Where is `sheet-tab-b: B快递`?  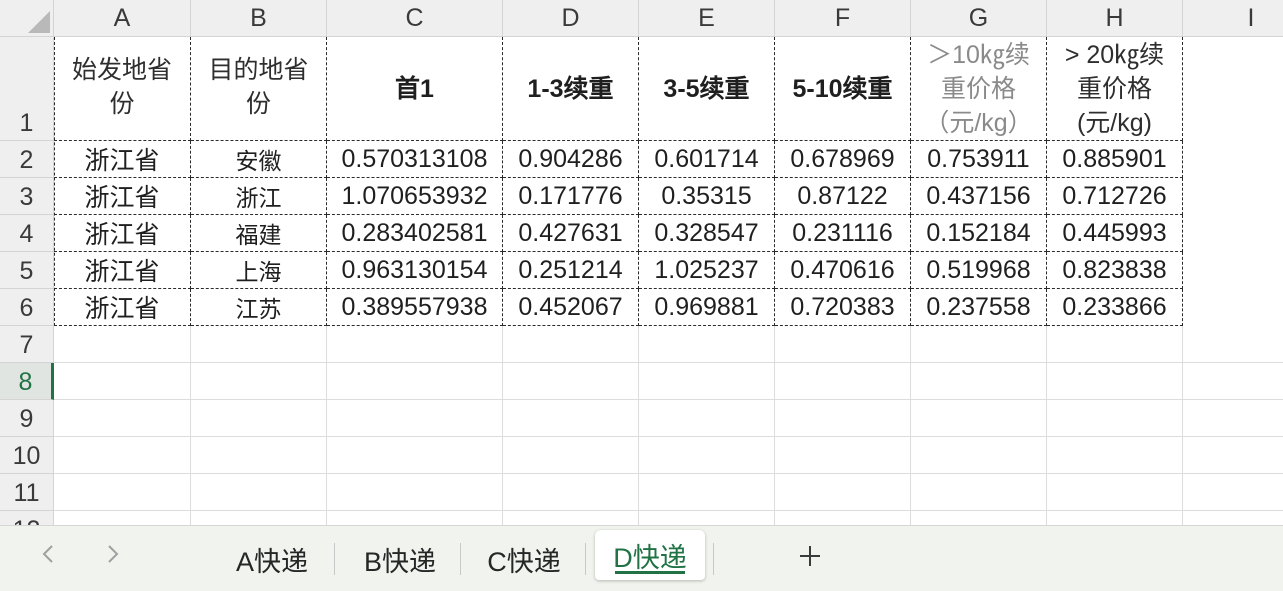 sheet-tab-b: B快递 is located at coordinates (400, 559).